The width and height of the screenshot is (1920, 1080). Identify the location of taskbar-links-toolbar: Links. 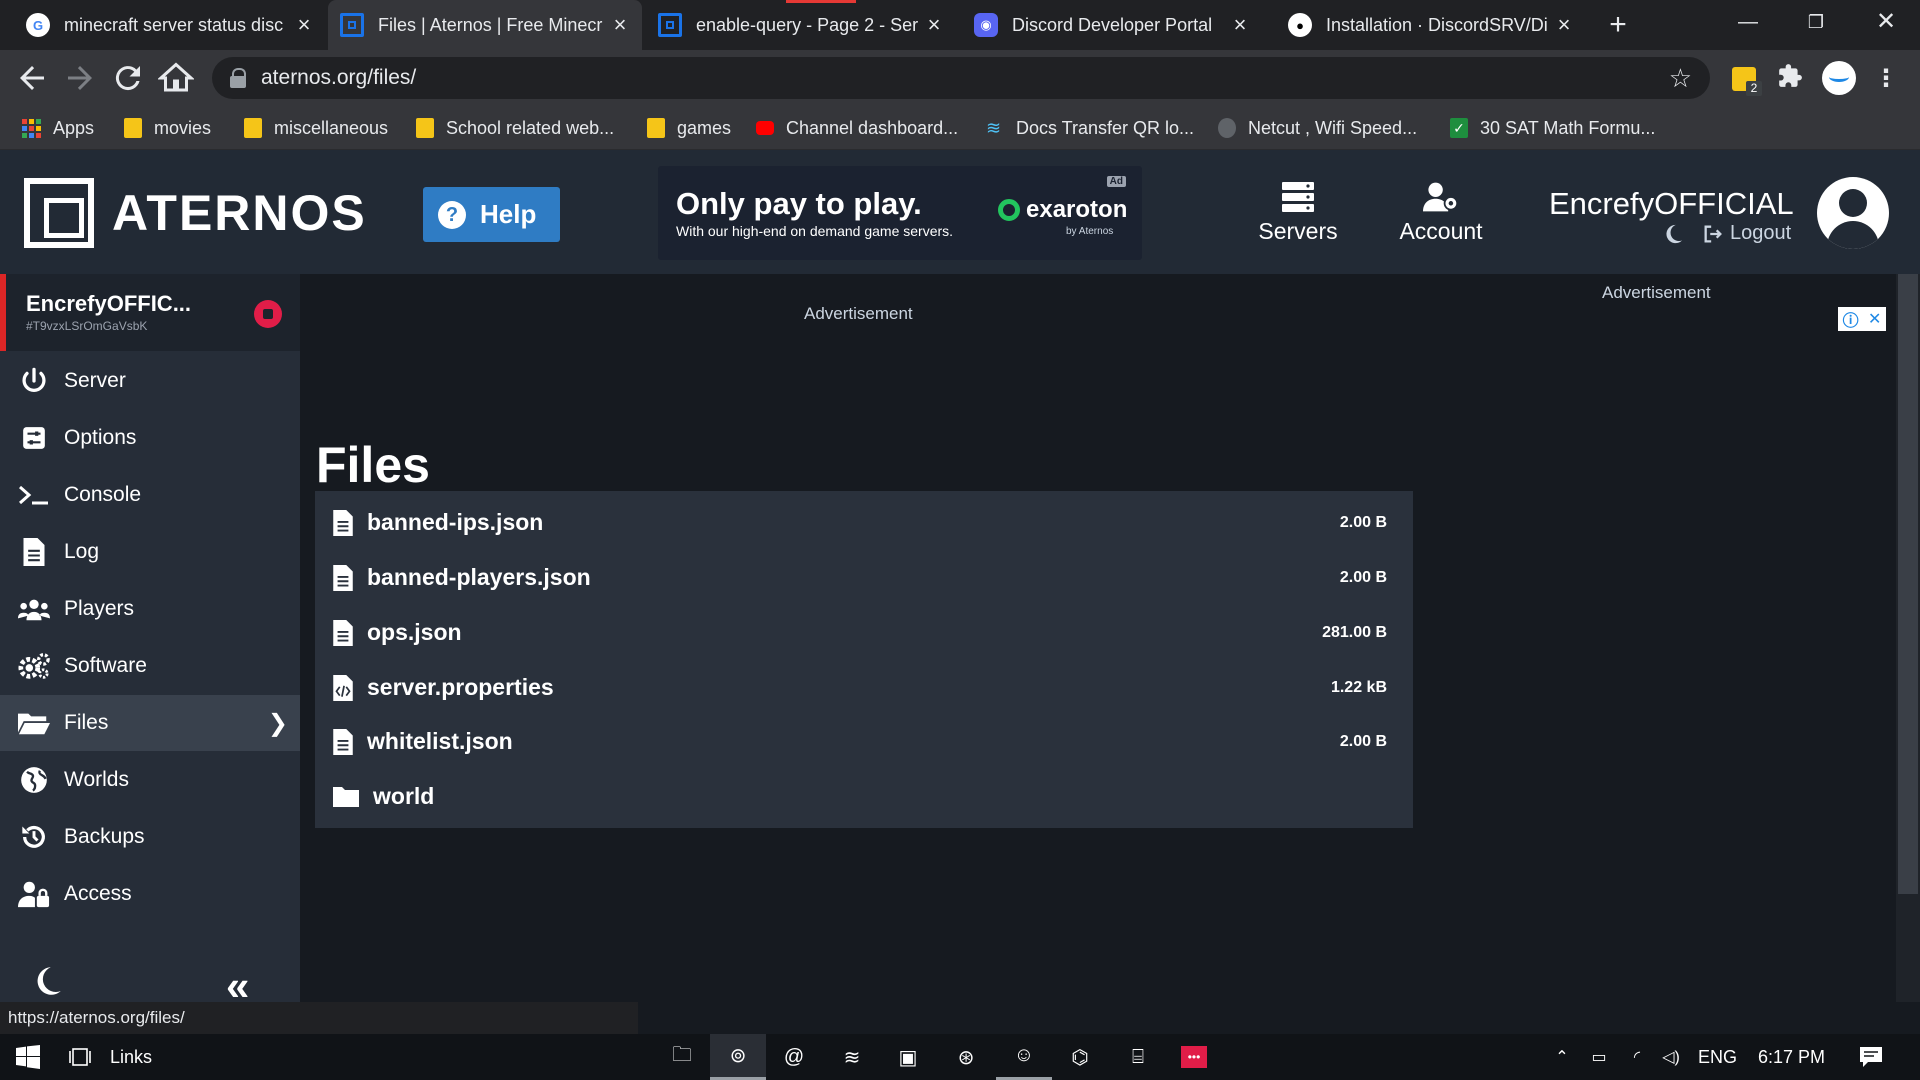
(131, 1057).